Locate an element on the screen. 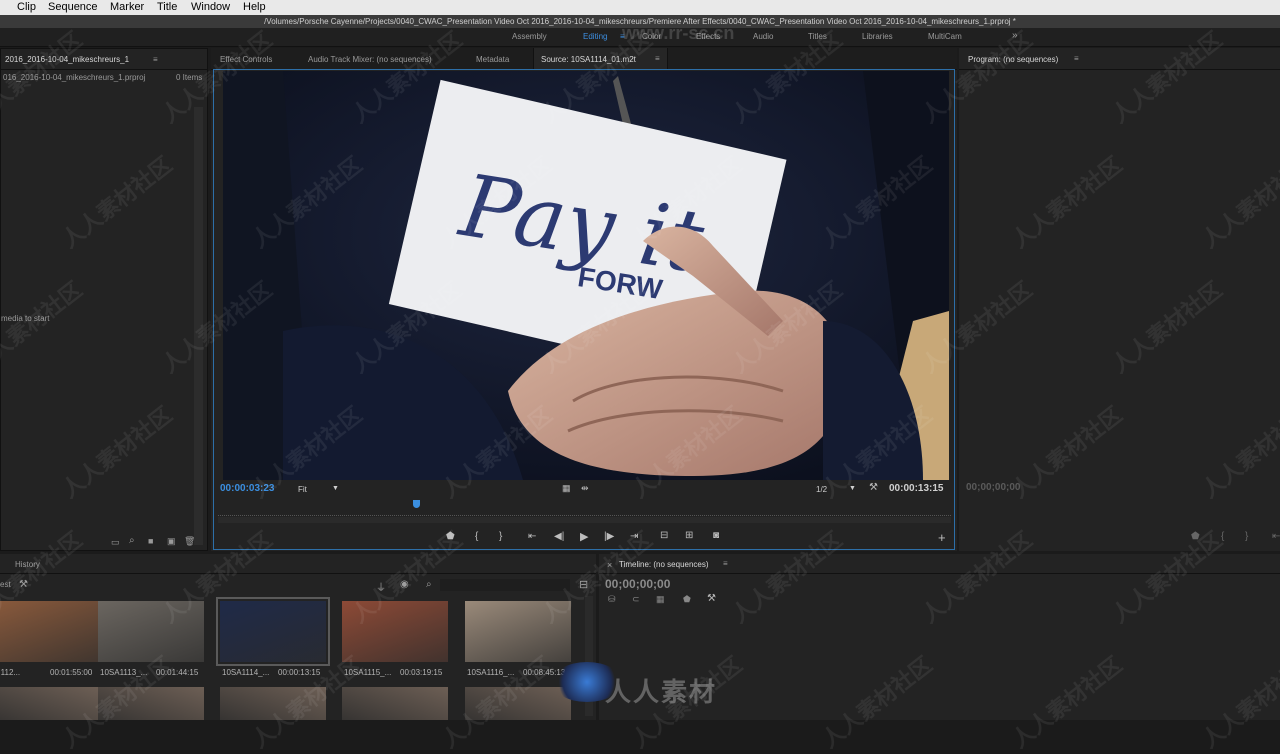 This screenshot has height=754, width=1280. menu-help: Help is located at coordinates (254, 7).